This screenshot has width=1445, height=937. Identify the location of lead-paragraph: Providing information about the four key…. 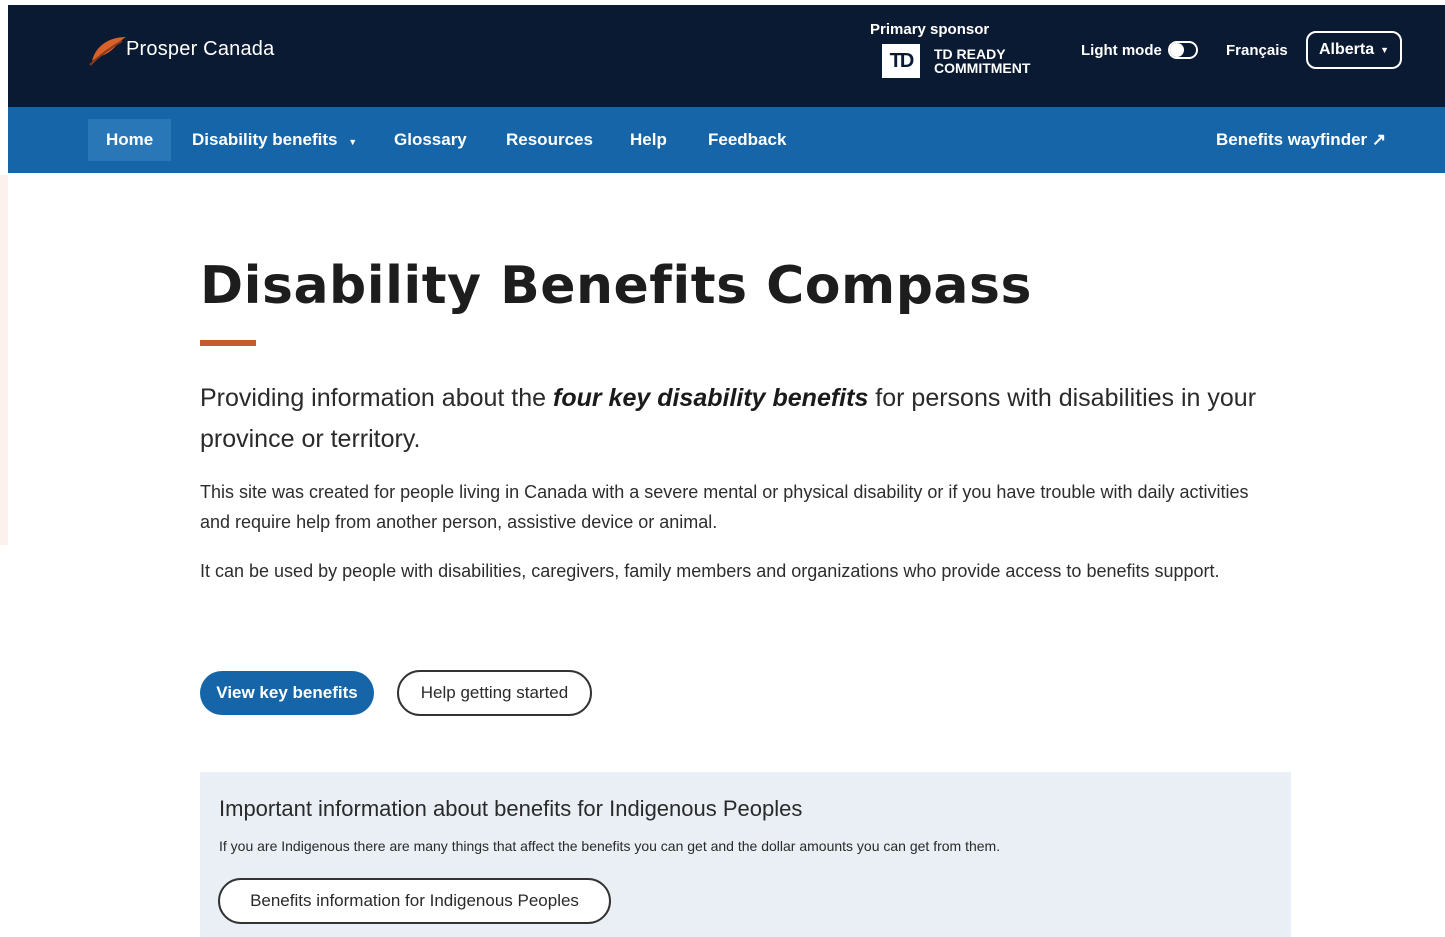
(745, 419).